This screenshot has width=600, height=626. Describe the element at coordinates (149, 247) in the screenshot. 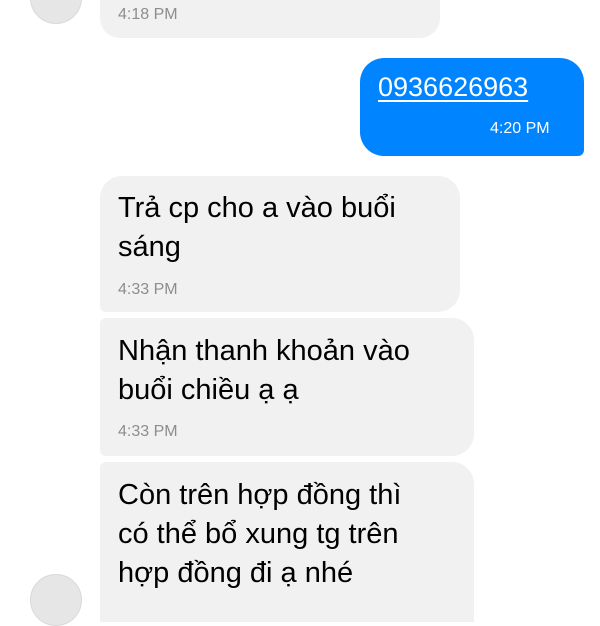

I see `message-text-line: sáng` at that location.